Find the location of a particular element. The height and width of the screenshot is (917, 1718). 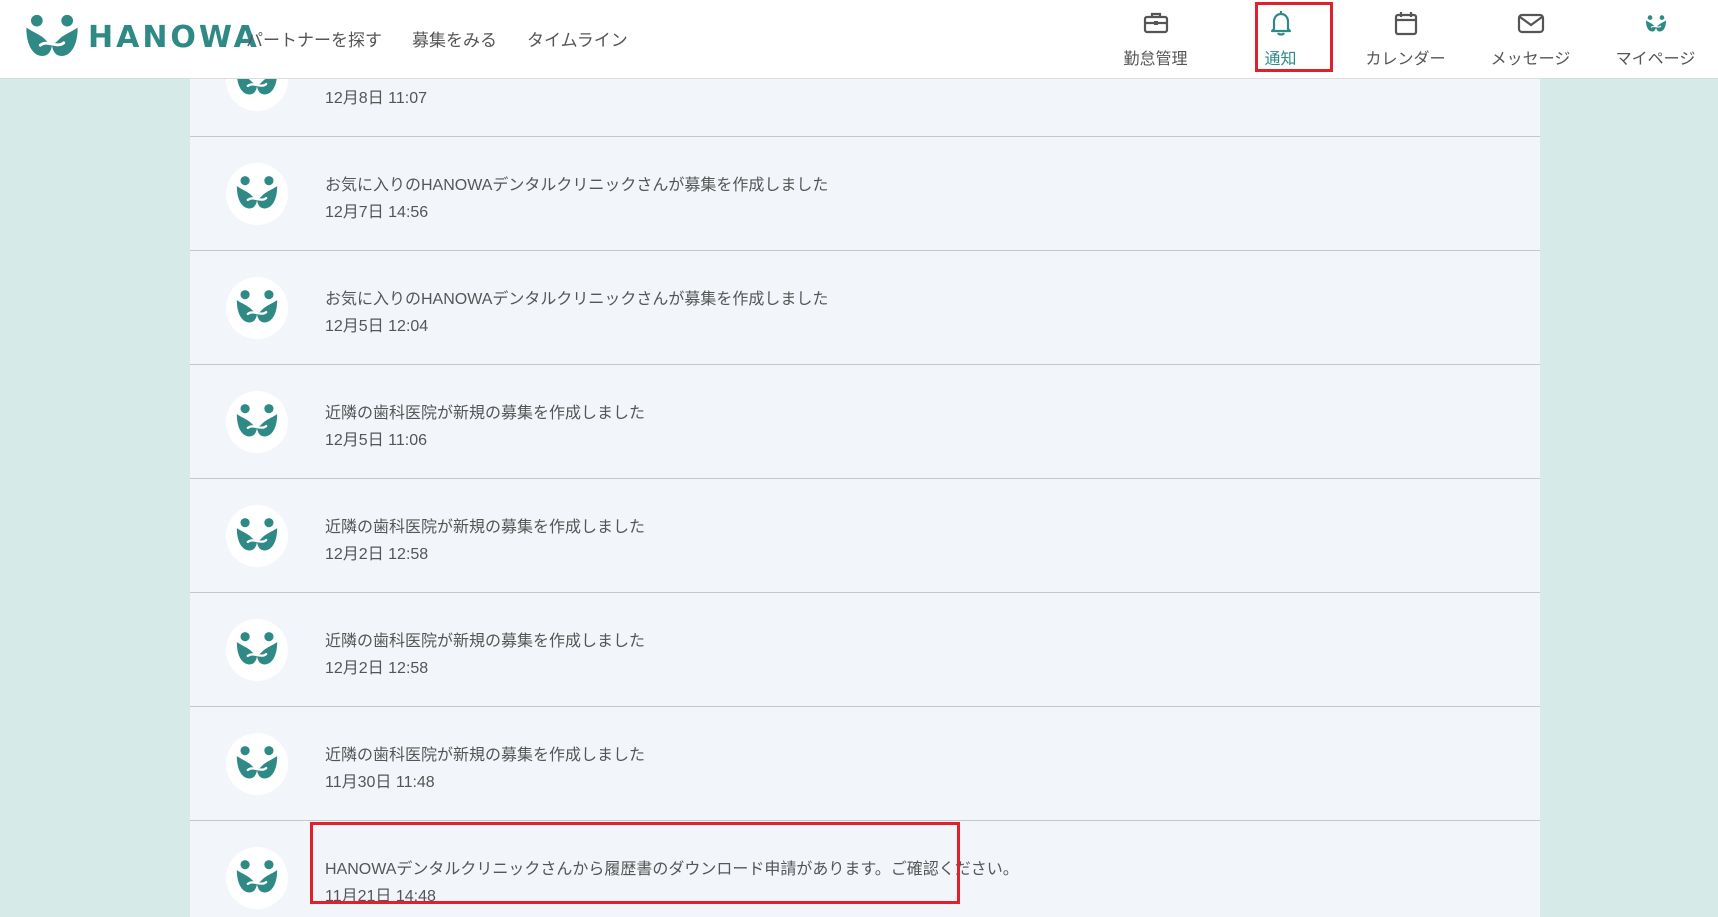

notification-time: 11月21日 14:48 is located at coordinates (380, 896).